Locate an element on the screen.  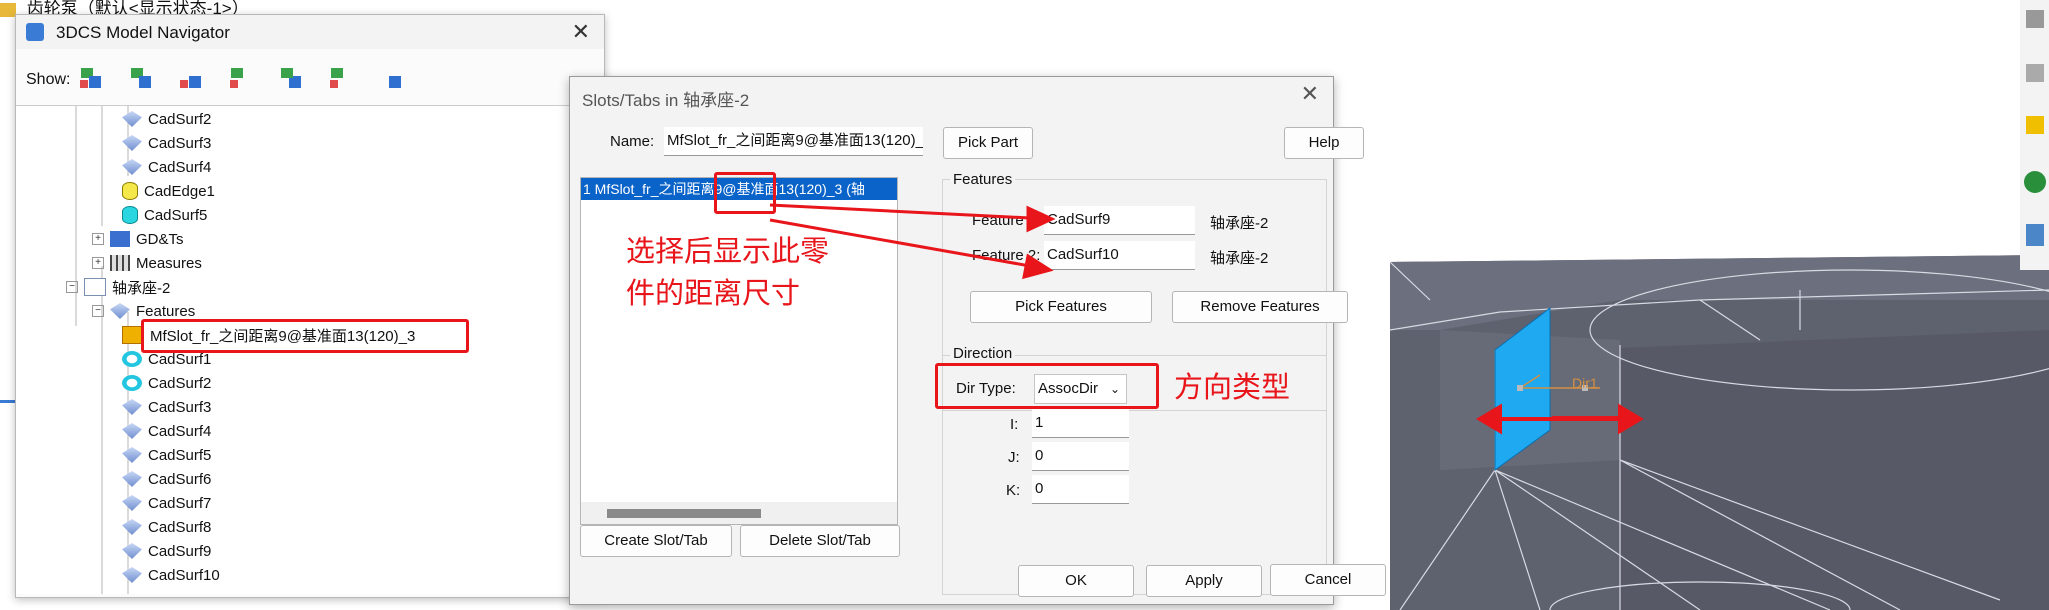
annotation-note2: 方向类型 is located at coordinates (1232, 388).